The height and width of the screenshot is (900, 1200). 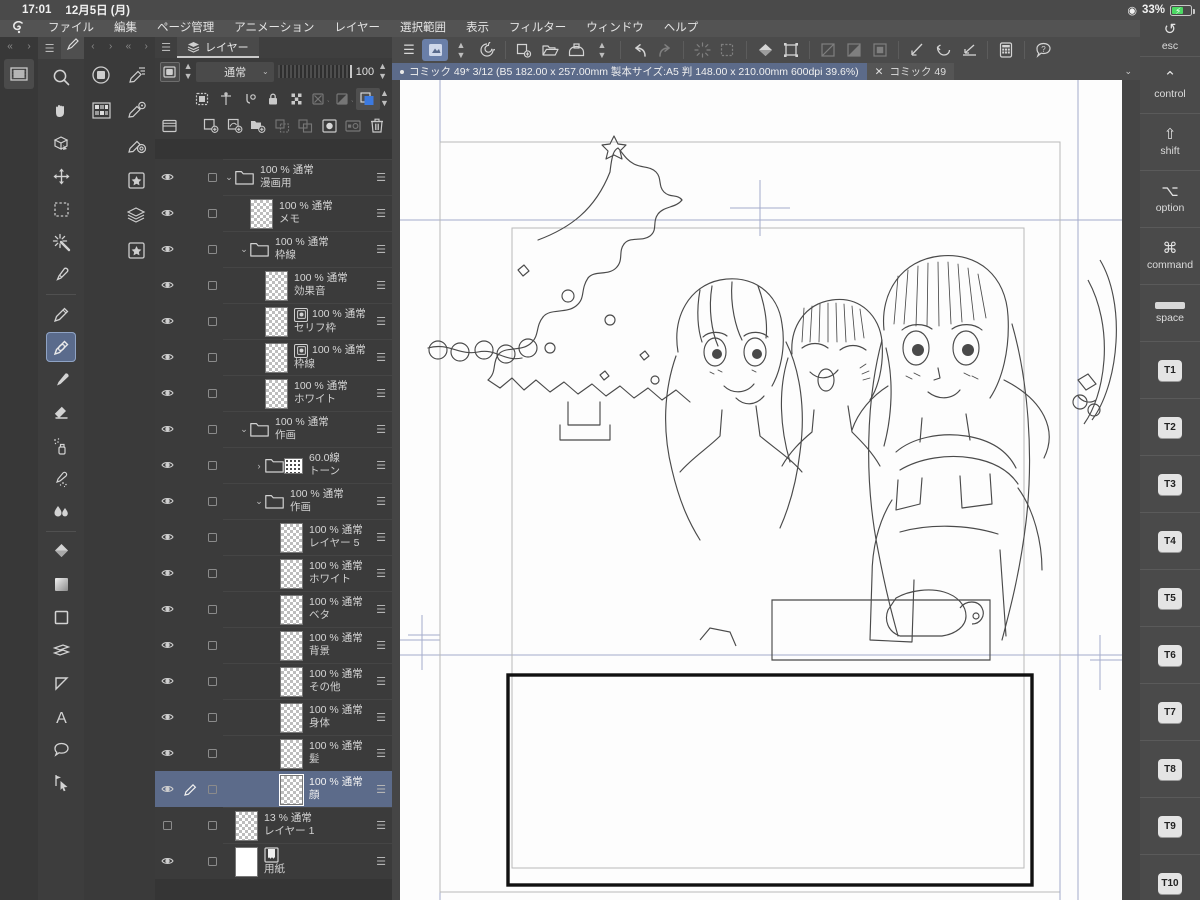 I want to click on tool-frame-border, so click(x=61, y=650).